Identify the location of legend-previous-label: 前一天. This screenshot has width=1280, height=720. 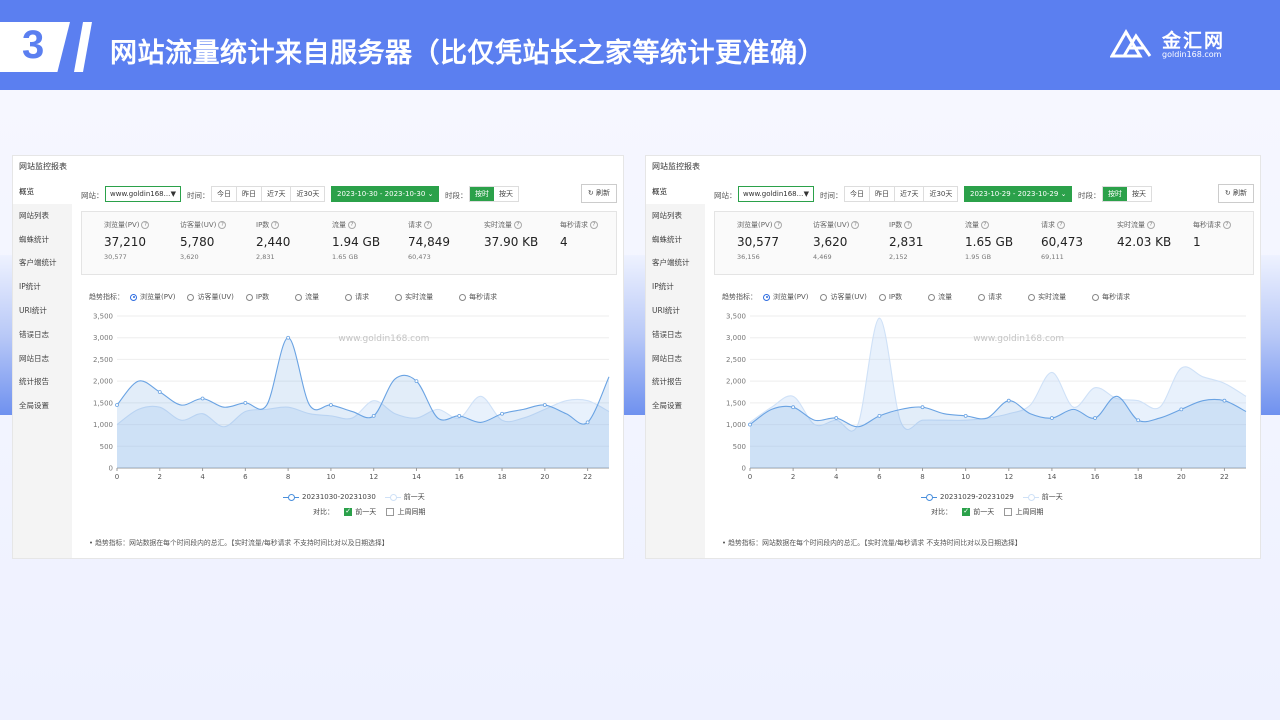
(414, 497).